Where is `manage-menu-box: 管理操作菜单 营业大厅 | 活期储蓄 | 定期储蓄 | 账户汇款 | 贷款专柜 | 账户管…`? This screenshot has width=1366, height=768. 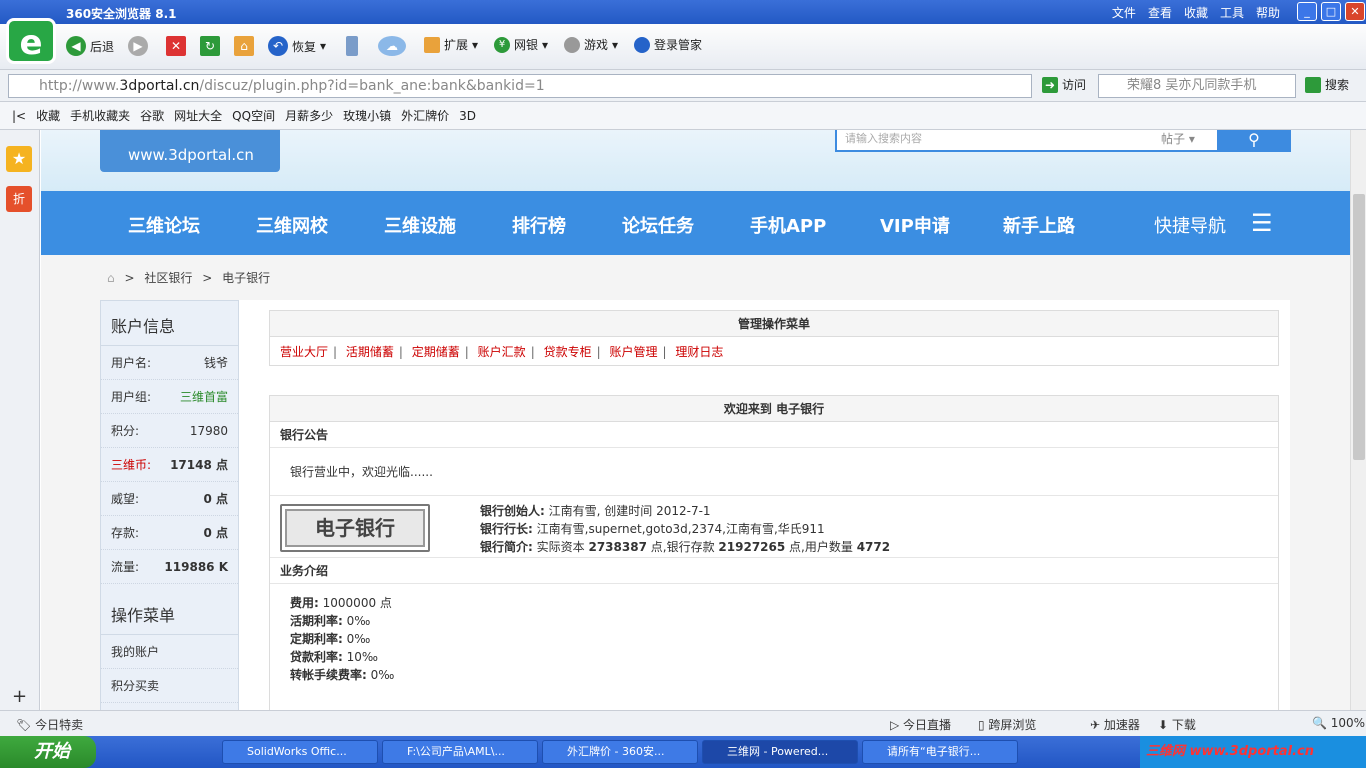 manage-menu-box: 管理操作菜单 营业大厅 | 活期储蓄 | 定期储蓄 | 账户汇款 | 贷款专柜 | 账户管… is located at coordinates (774, 338).